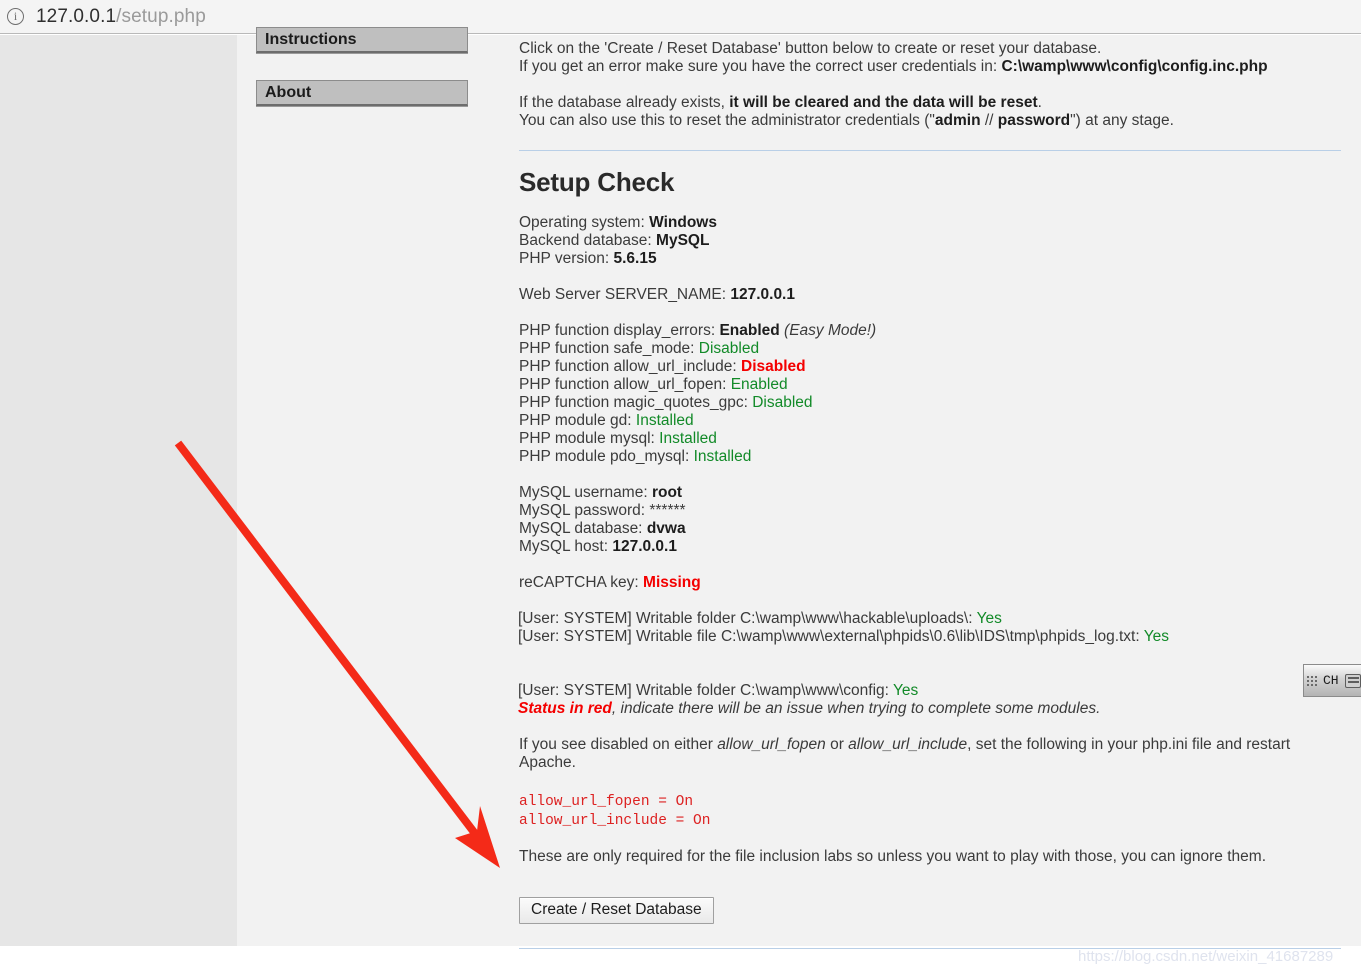  Describe the element at coordinates (288, 92) in the screenshot. I see `sidebar-item-label: About` at that location.